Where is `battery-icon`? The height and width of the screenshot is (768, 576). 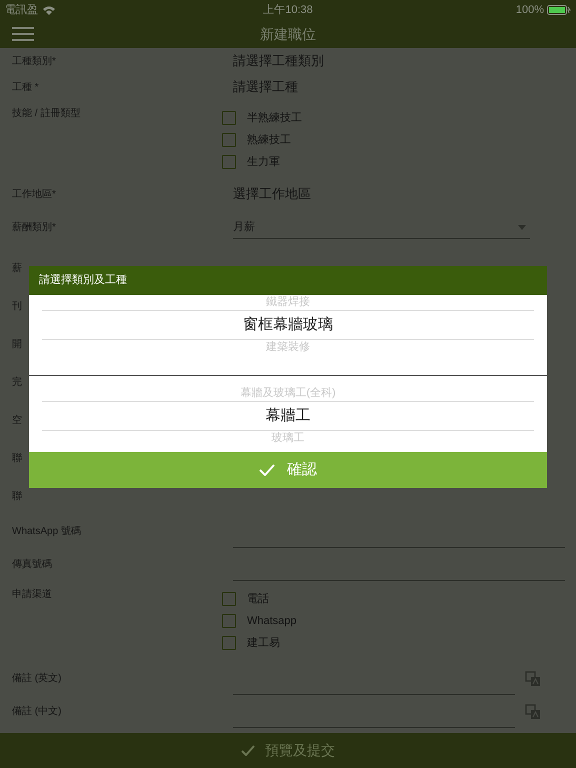 battery-icon is located at coordinates (559, 10).